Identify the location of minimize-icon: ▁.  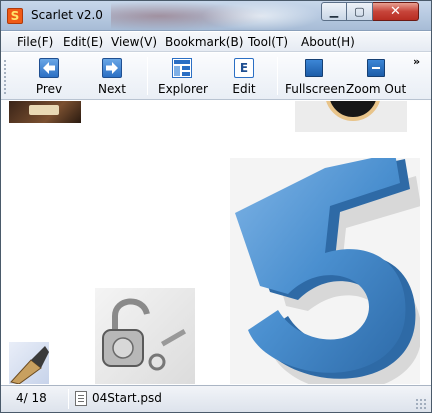
(334, 11).